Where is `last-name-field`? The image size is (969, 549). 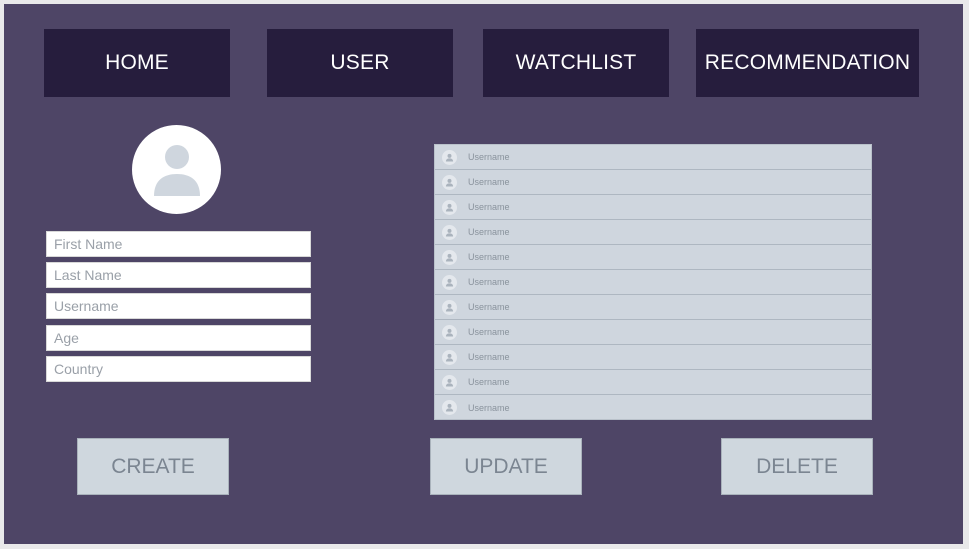
last-name-field is located at coordinates (178, 275).